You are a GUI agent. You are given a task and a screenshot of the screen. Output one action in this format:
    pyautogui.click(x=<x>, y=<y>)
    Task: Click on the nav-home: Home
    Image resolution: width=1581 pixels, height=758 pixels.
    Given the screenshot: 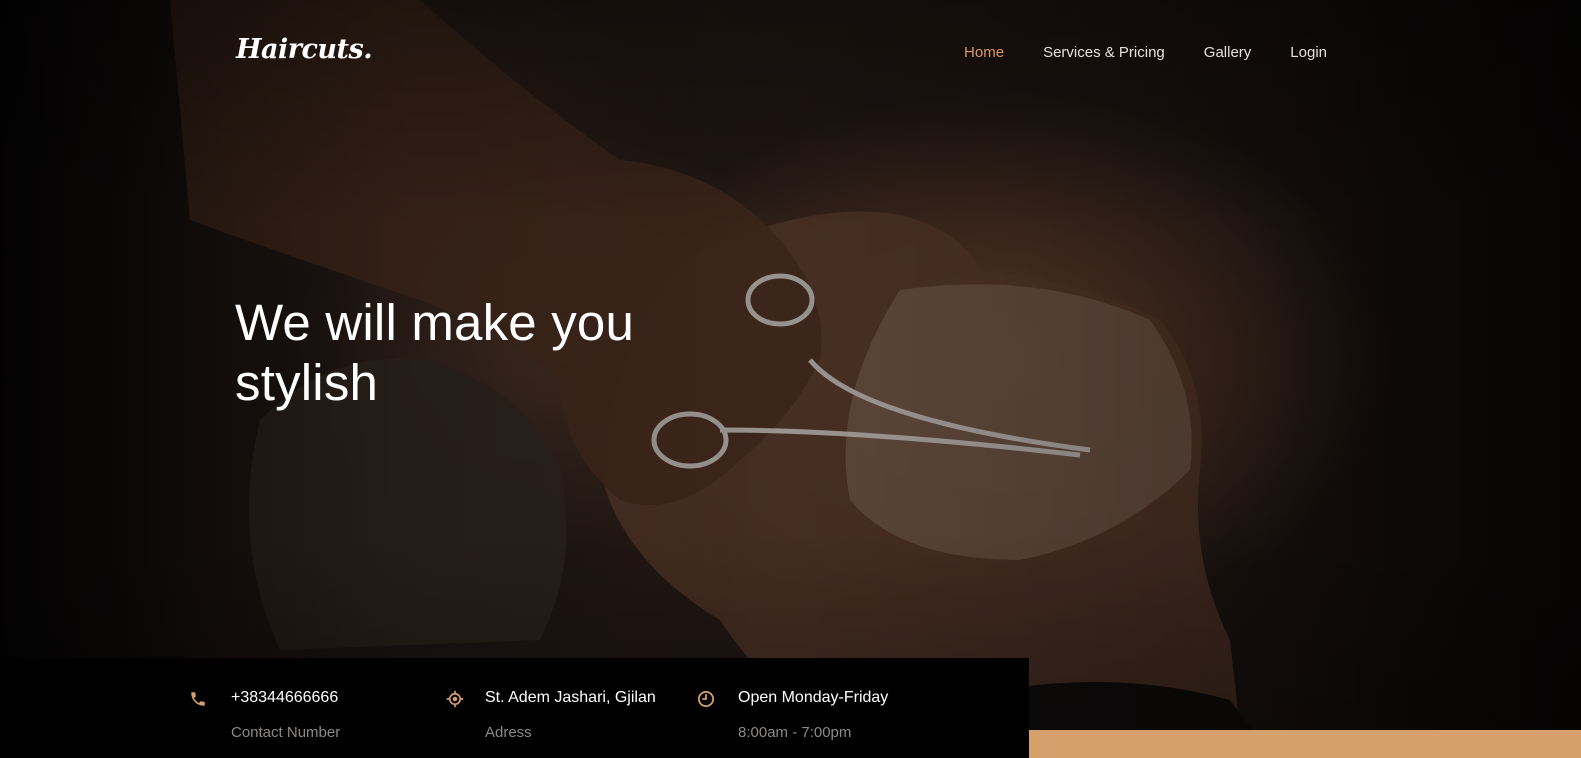 What is the action you would take?
    pyautogui.click(x=984, y=52)
    